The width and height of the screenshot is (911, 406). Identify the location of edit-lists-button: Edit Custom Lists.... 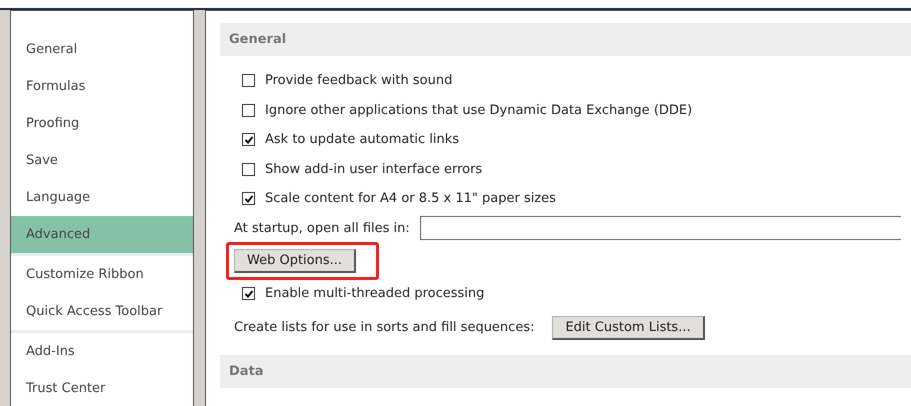
(628, 328).